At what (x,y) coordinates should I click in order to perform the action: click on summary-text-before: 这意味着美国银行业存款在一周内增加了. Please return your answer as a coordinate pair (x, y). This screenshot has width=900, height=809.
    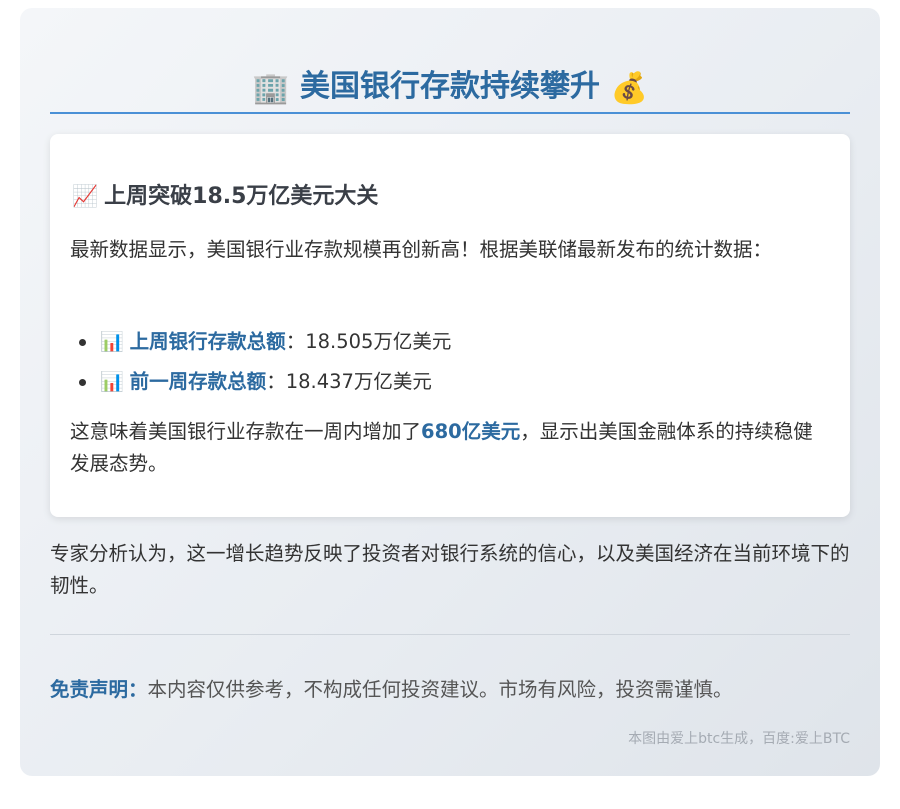
    Looking at the image, I should click on (246, 431).